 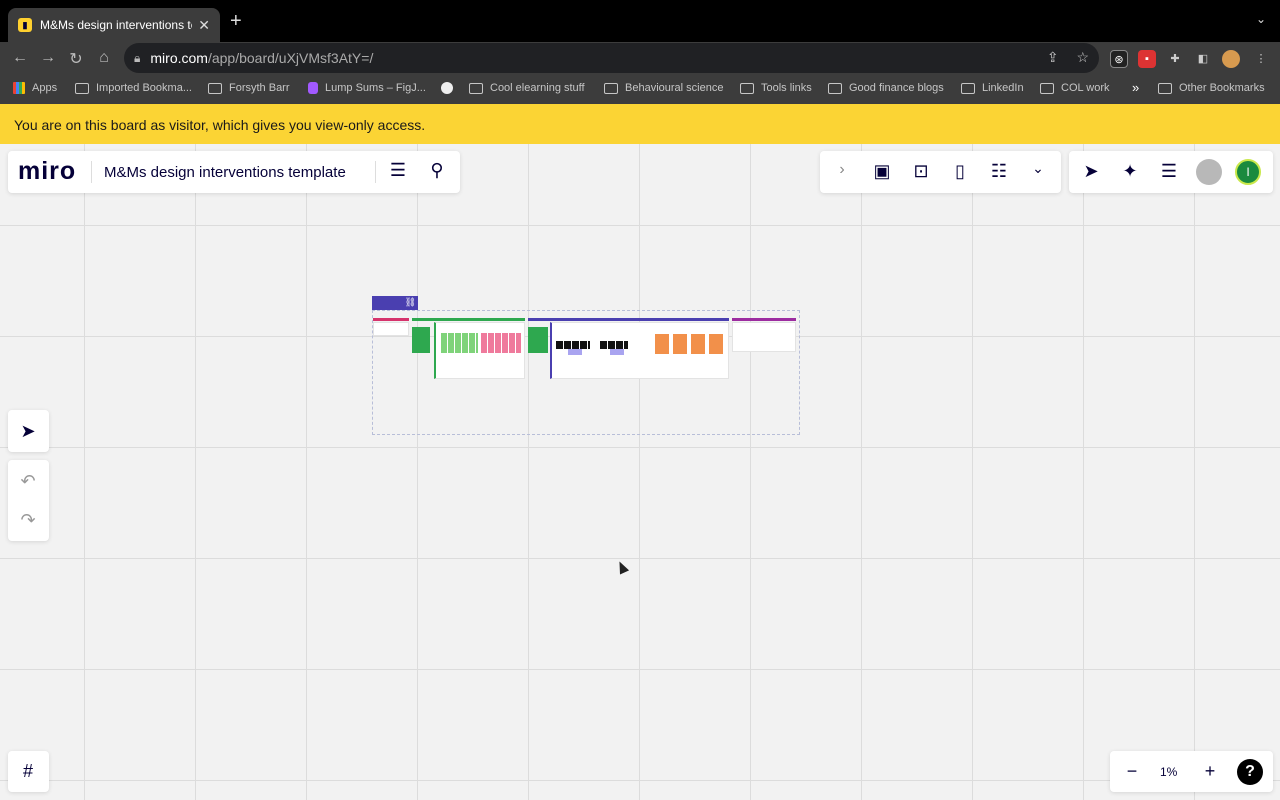 What do you see at coordinates (19, 88) in the screenshot?
I see `apps-grid-icon` at bounding box center [19, 88].